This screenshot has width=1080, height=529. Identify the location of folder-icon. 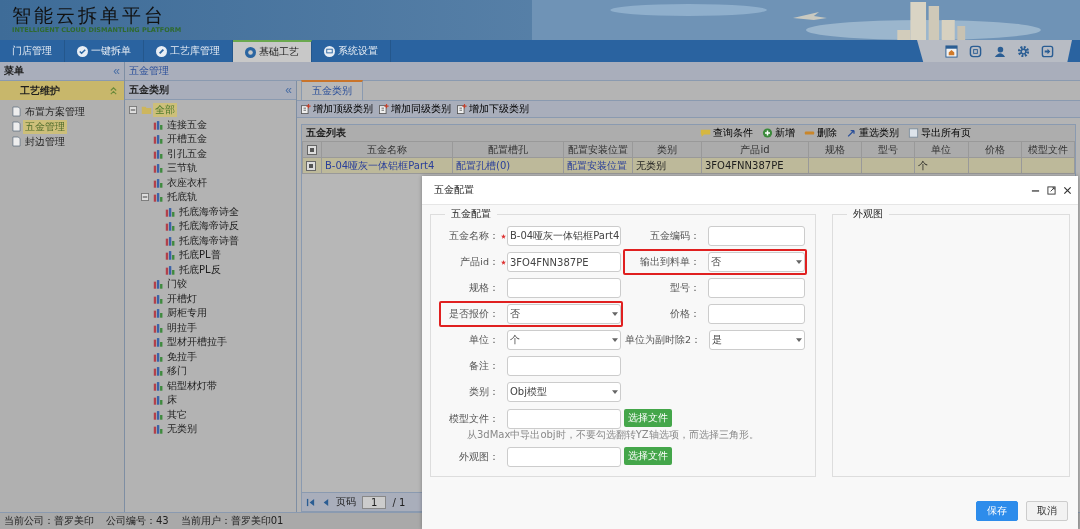
(146, 110).